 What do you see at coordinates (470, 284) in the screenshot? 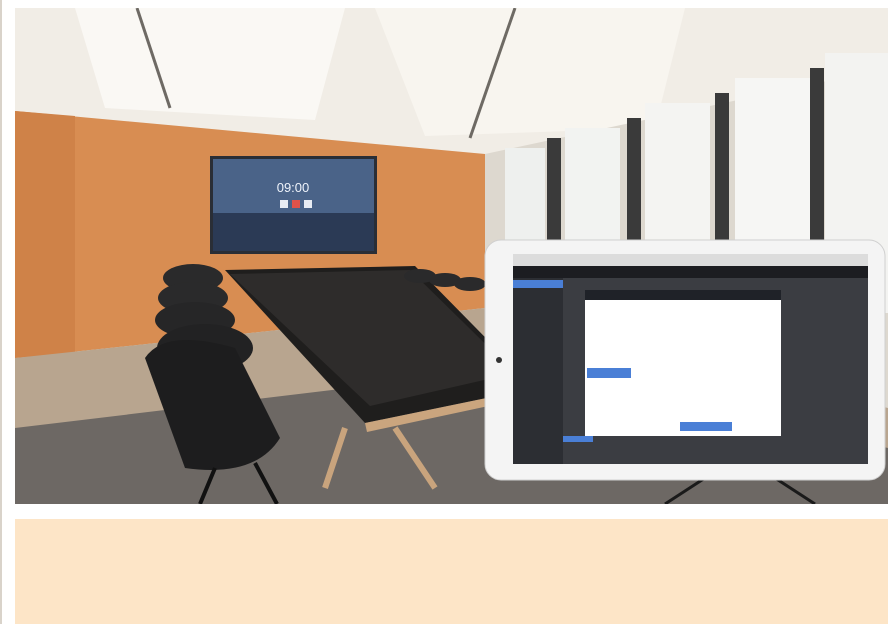
I see `chair` at bounding box center [470, 284].